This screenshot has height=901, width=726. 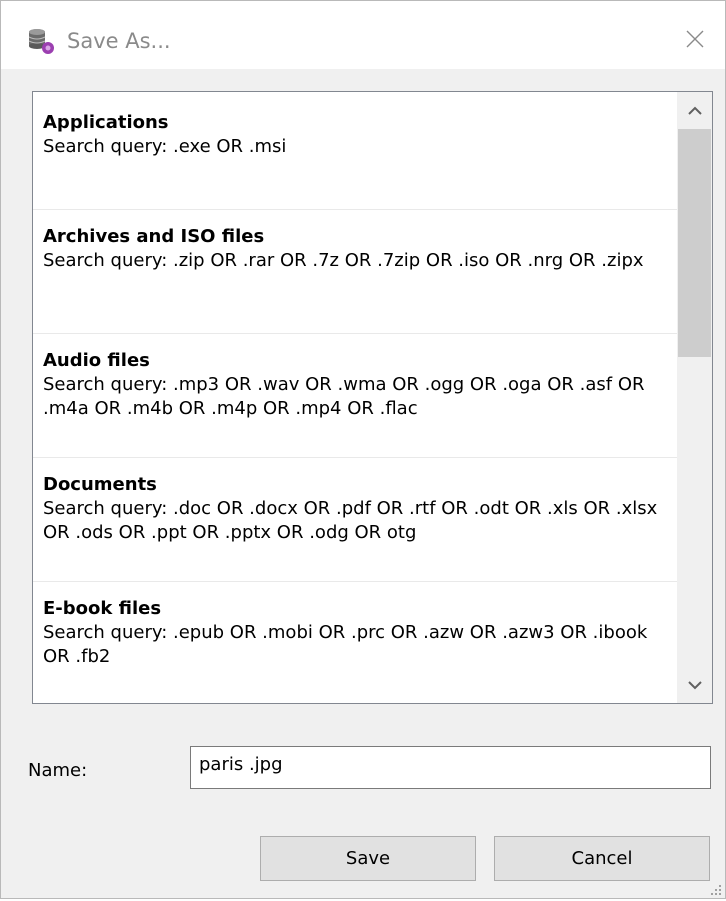 I want to click on scroll-thumb, so click(x=694, y=243).